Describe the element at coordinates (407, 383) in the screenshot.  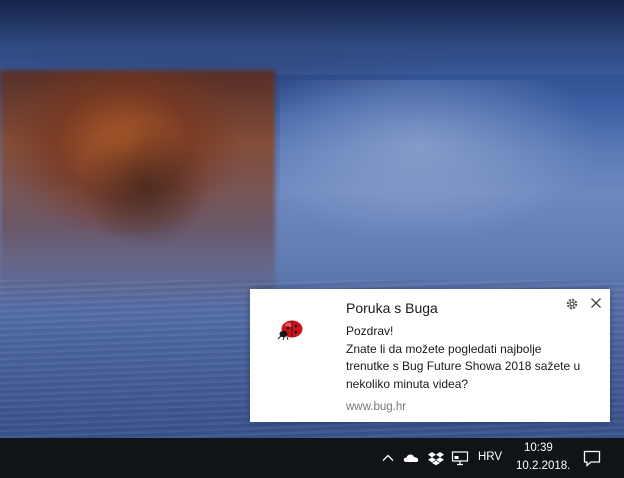
I see `notification-body-line: nekoliko minuta videa?` at that location.